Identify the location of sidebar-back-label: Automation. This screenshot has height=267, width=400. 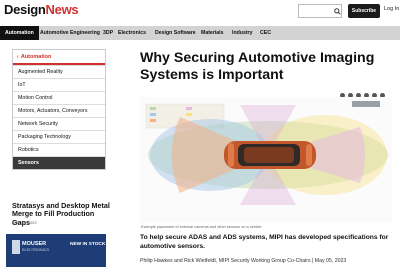
(36, 56).